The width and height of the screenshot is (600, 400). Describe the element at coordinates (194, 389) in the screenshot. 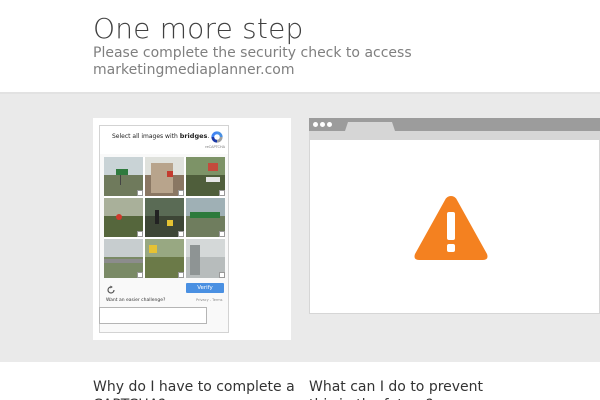

I see `faq-left-heading: Why do I have to complete a CAPTCHA?` at that location.